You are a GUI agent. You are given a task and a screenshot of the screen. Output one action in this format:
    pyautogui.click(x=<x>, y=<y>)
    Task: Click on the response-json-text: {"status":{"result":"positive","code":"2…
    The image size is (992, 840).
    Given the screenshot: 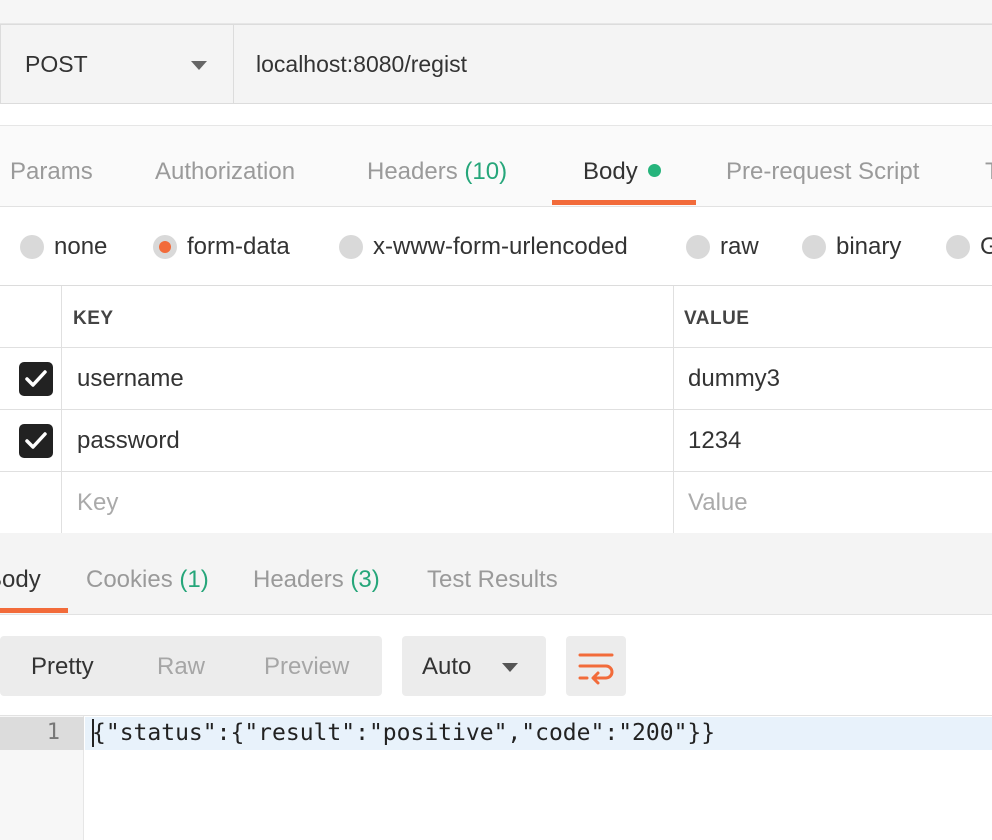 What is the action you would take?
    pyautogui.click(x=404, y=733)
    